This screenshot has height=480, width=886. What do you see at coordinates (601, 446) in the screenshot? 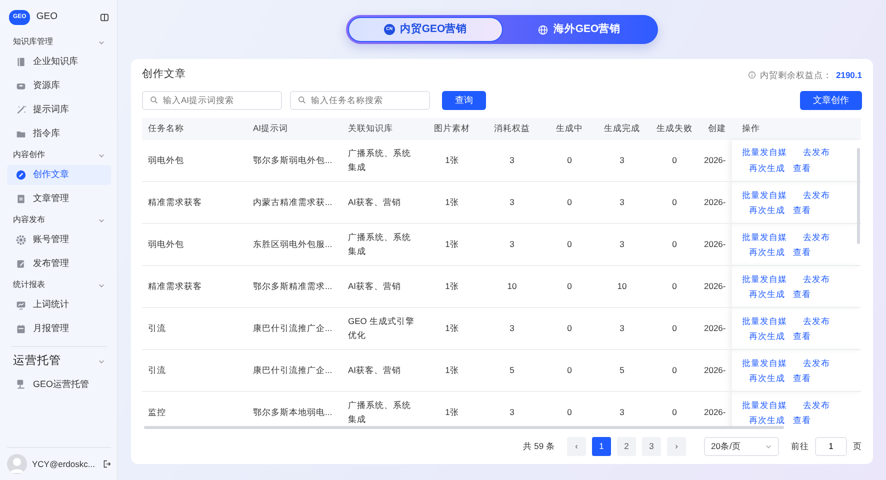
I see `page-button: 1` at bounding box center [601, 446].